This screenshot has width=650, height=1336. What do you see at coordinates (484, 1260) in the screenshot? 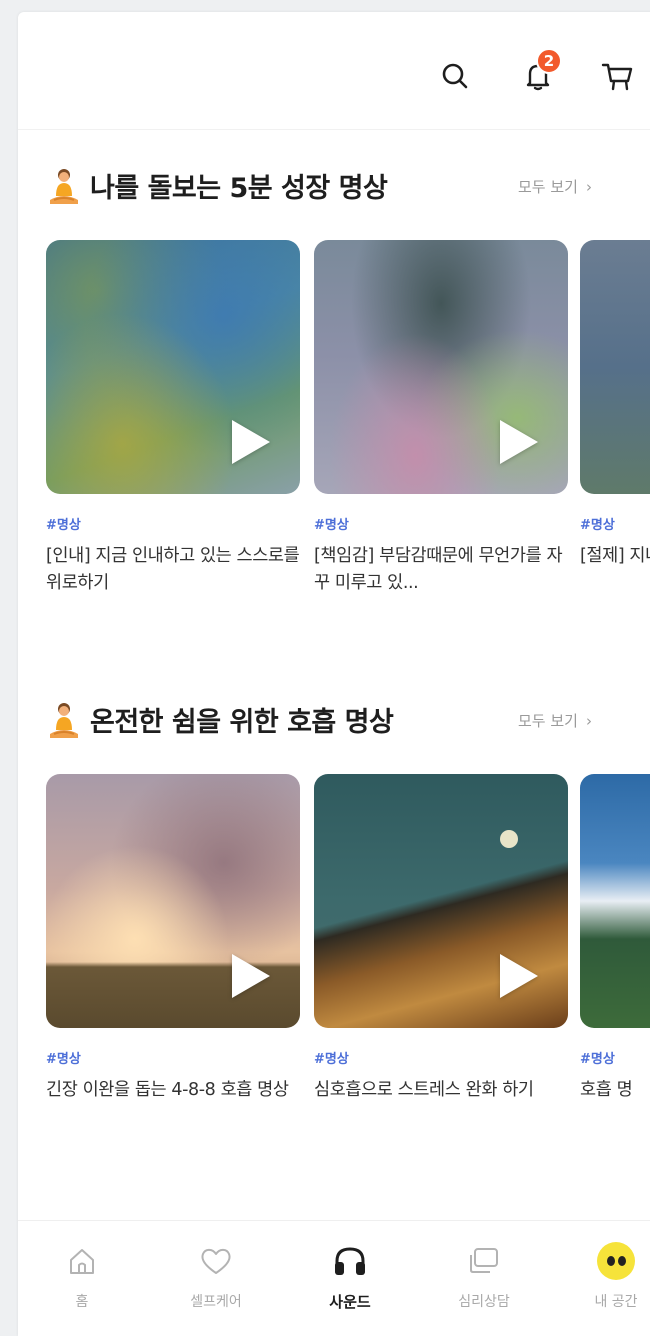
I see `chat-icon` at bounding box center [484, 1260].